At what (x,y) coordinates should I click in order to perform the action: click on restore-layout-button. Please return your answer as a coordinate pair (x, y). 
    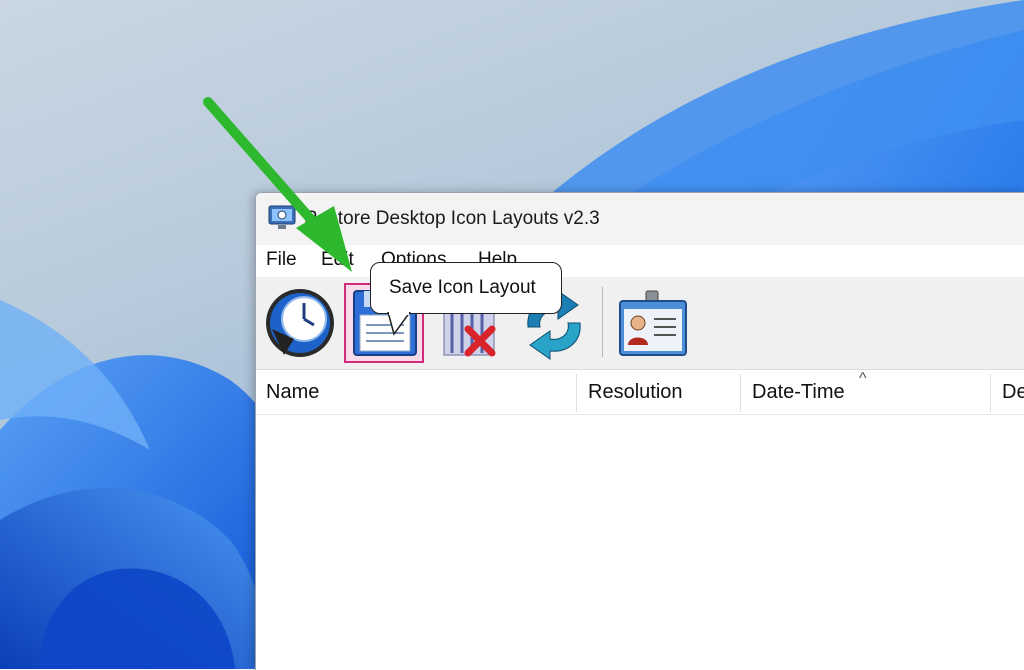
    Looking at the image, I should click on (300, 324).